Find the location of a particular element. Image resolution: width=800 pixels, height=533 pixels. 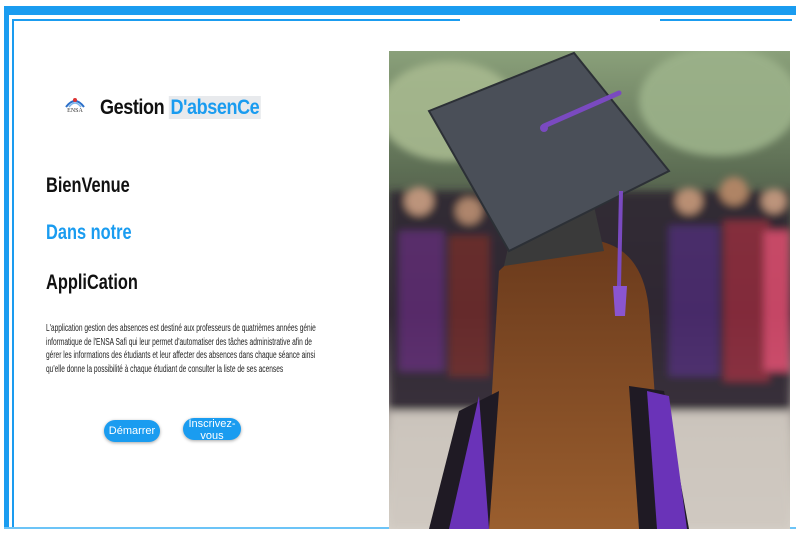

app-title: Gestion D'absenCe is located at coordinates (181, 108).